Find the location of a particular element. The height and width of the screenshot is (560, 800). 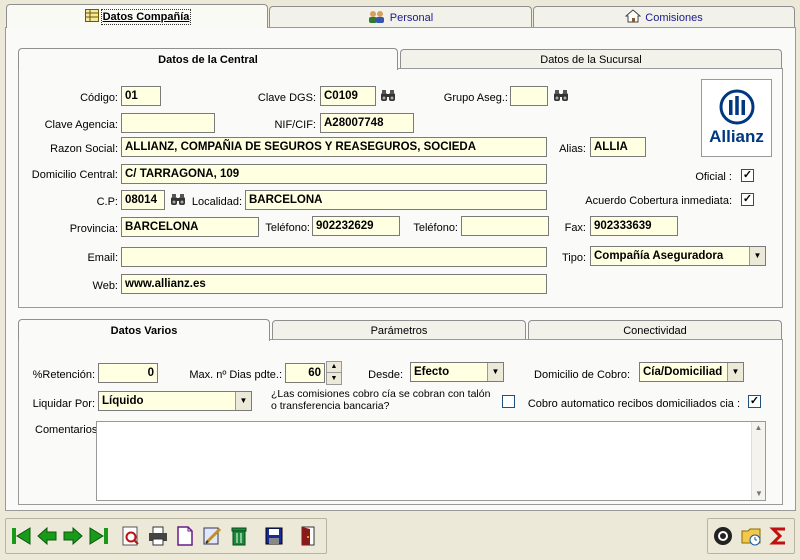

tipo-value: Compañía Aseguradora is located at coordinates (659, 256).